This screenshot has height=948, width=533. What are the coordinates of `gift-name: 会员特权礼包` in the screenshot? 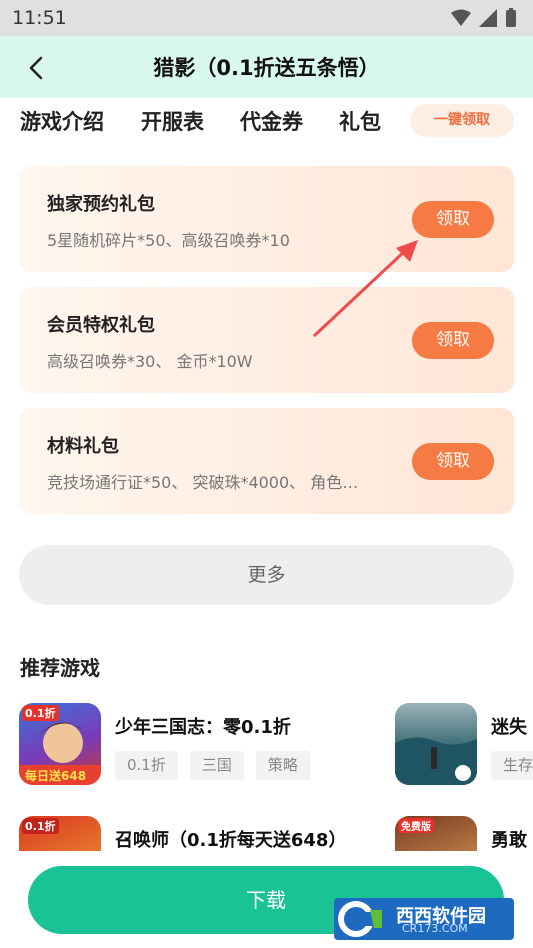 It's located at (101, 325).